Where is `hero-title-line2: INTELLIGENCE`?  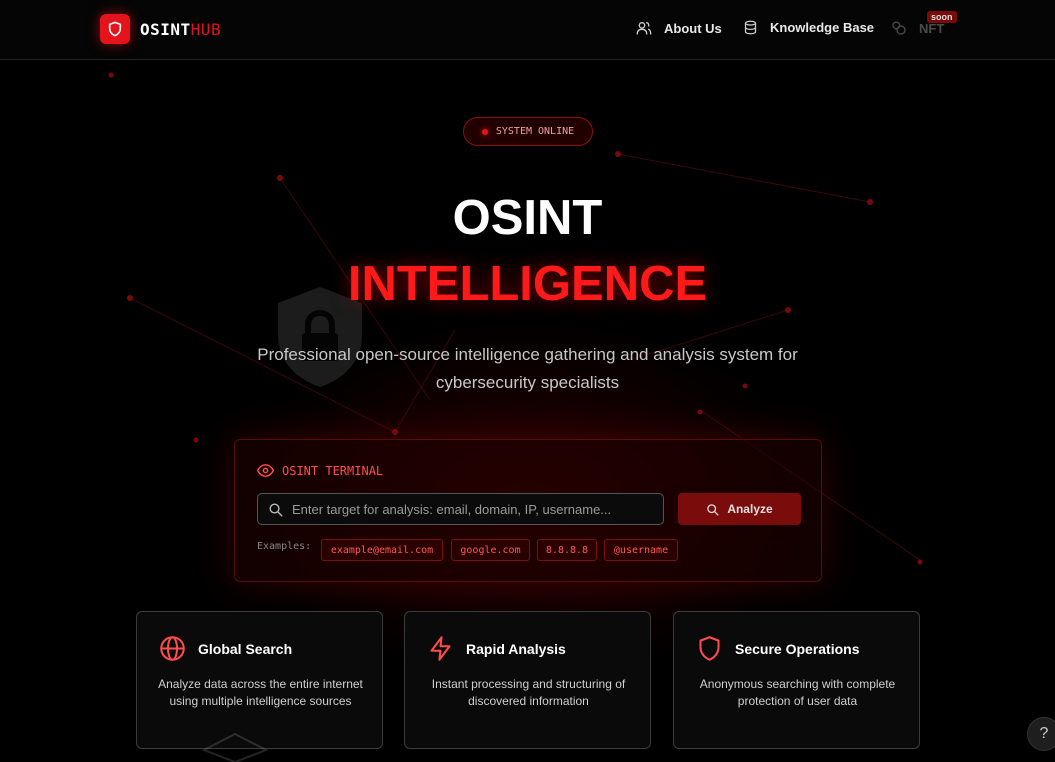 hero-title-line2: INTELLIGENCE is located at coordinates (527, 284).